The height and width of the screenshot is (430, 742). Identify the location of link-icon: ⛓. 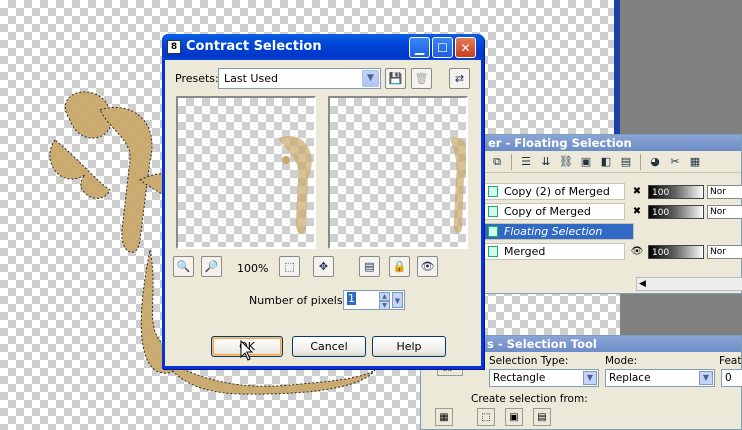
(566, 162).